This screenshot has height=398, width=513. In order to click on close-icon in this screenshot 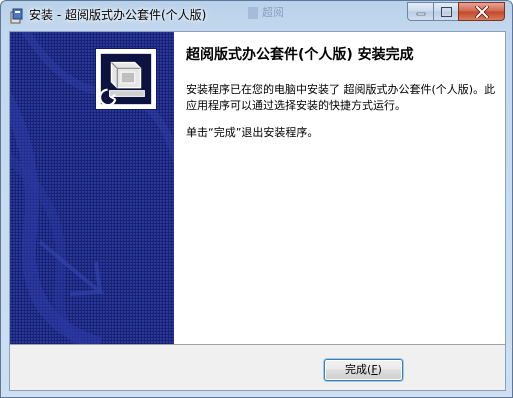, I will do `click(481, 11)`.